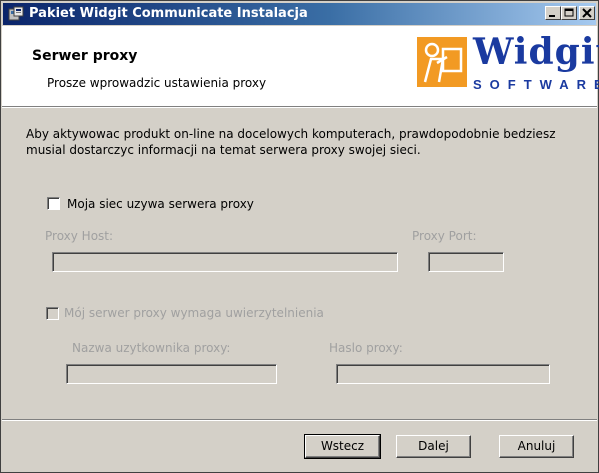 This screenshot has height=473, width=599. I want to click on requires-auth-label: Mój serwer proxy wymaga uwierzytelnienia, so click(194, 313).